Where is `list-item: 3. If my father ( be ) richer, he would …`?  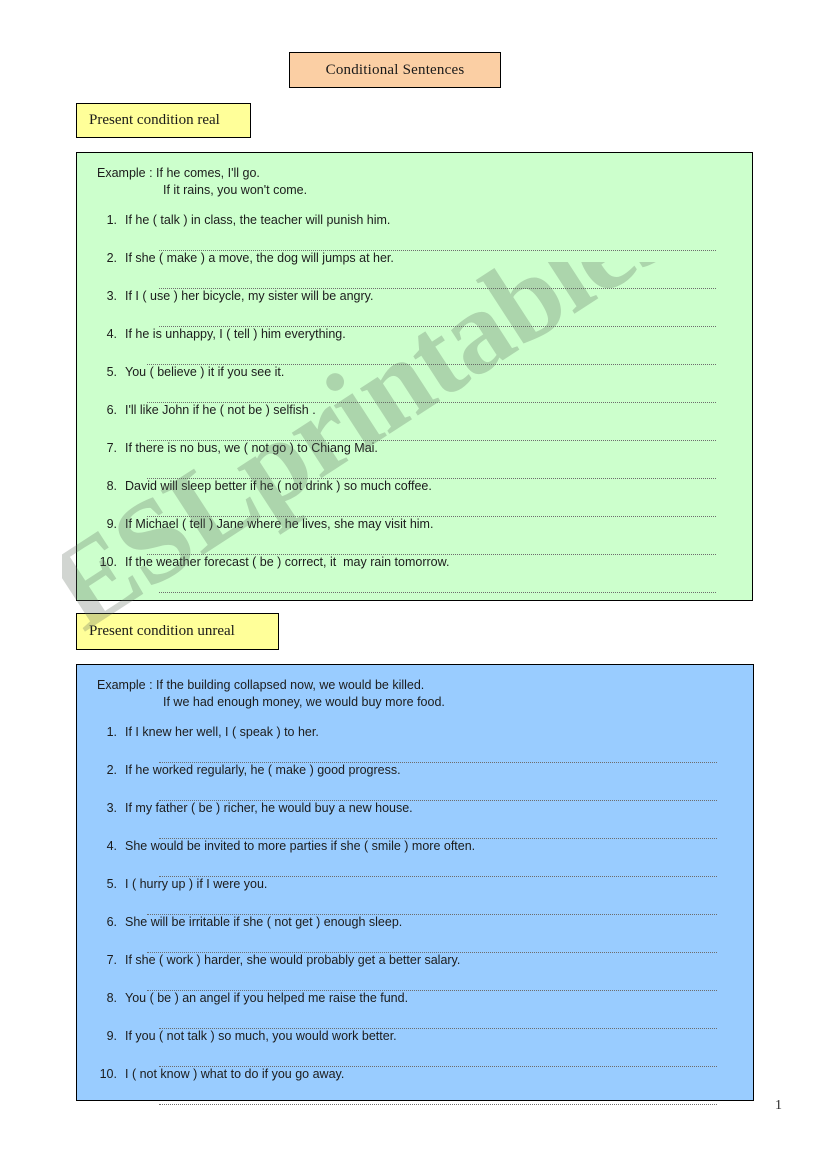
list-item: 3. If my father ( be ) richer, he would … is located at coordinates (415, 808).